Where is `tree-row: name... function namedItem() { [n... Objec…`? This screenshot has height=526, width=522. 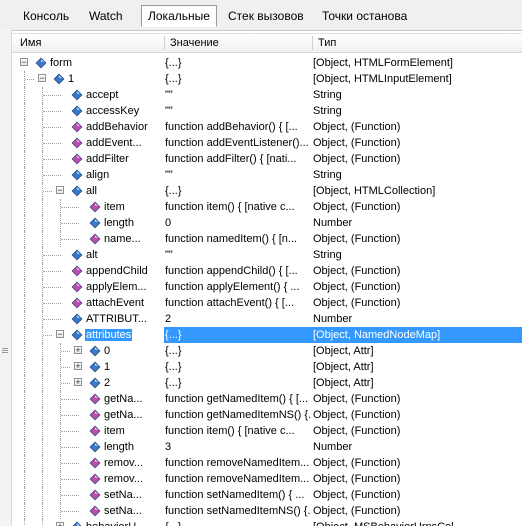 tree-row: name... function namedItem() { [n... Objec… is located at coordinates (267, 239).